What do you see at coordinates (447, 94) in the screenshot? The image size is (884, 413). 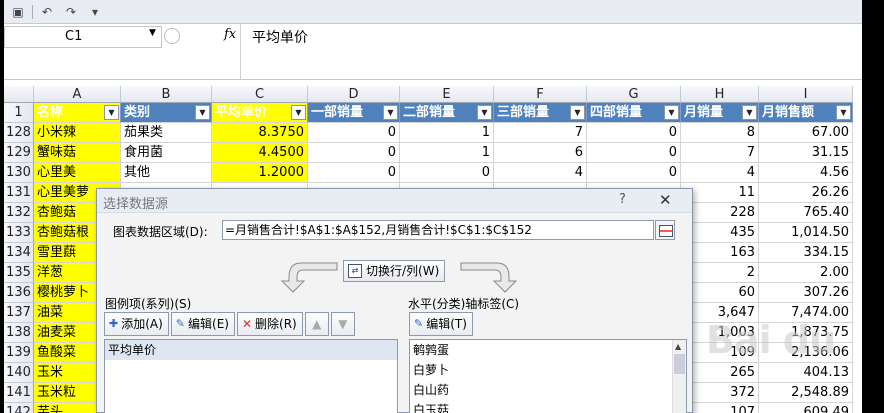 I see `column-header-e: E` at bounding box center [447, 94].